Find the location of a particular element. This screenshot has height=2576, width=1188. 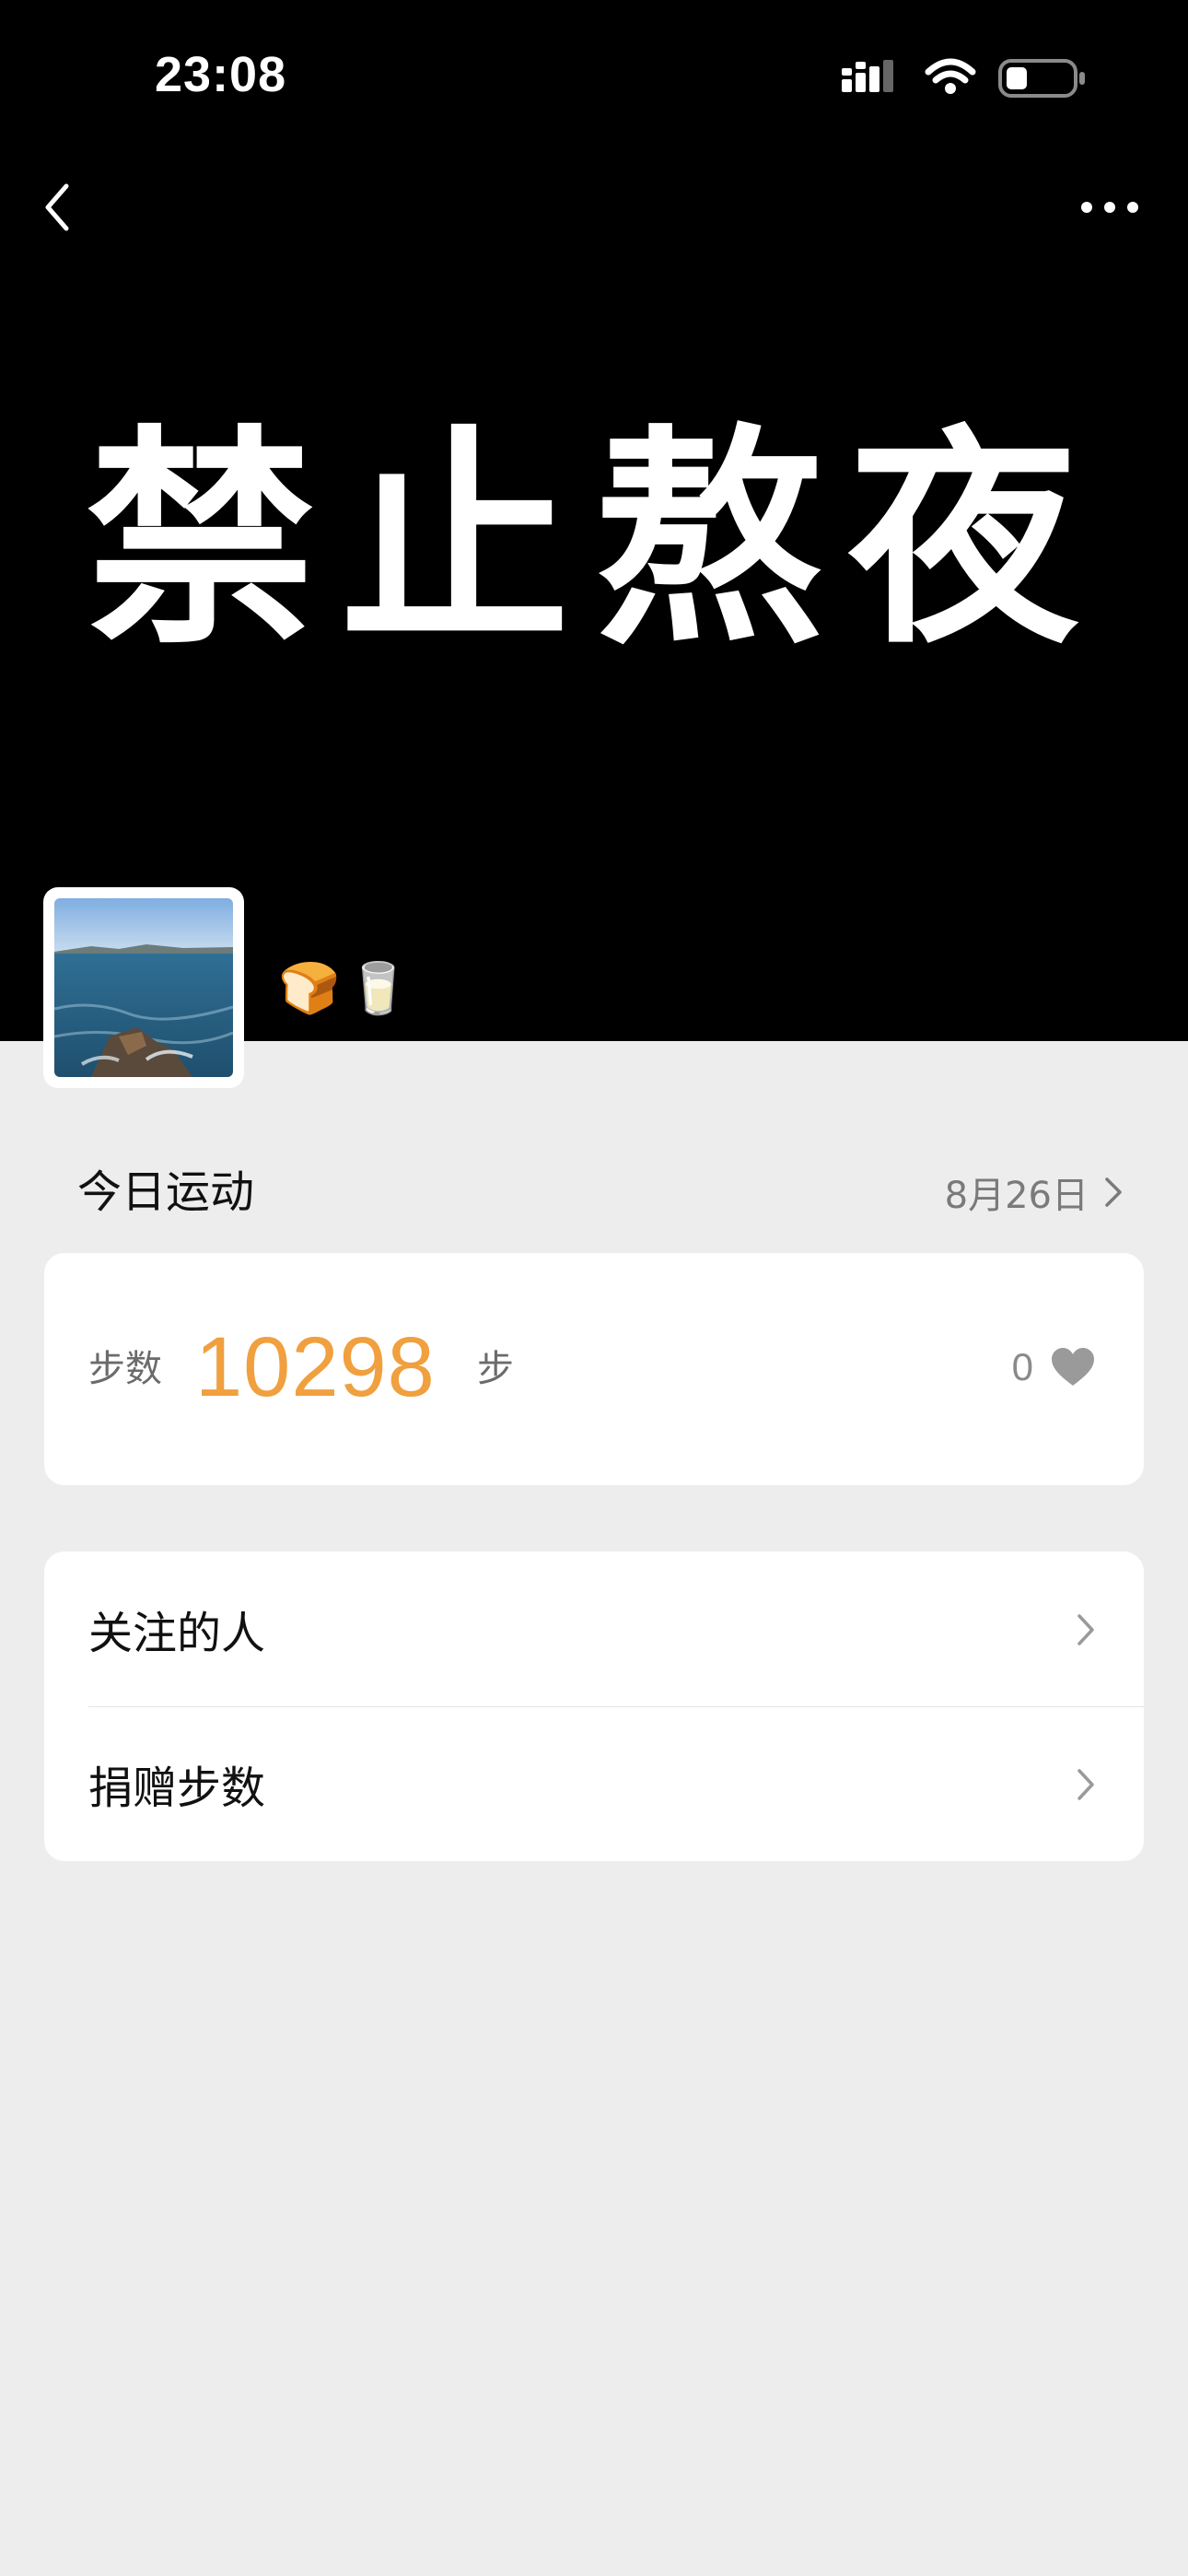

cover-text: 禁止熬夜 is located at coordinates (594, 539).